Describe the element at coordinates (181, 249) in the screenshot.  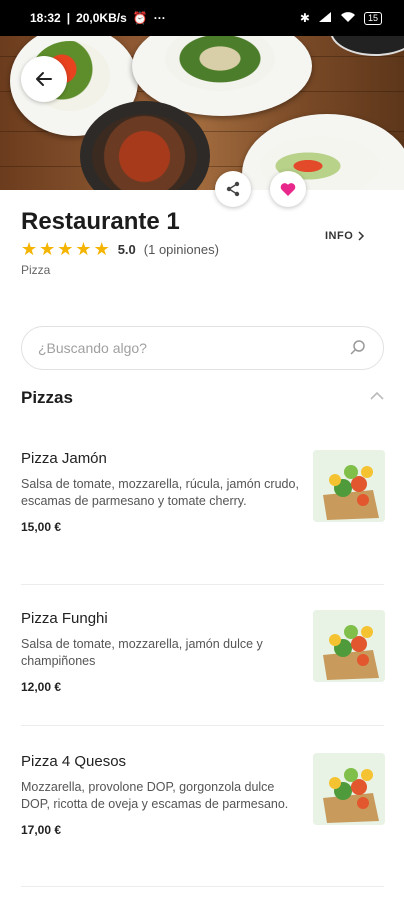
I see `opinions-count: (1 opiniones)` at that location.